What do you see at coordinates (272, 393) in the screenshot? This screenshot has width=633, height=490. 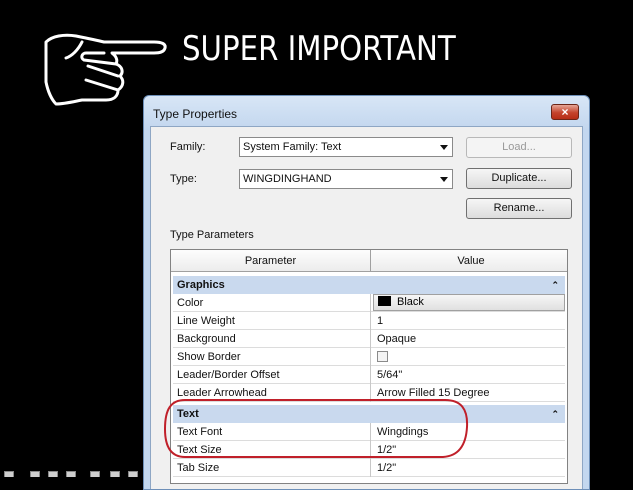 I see `parameter-name: Leader Arrowhead` at bounding box center [272, 393].